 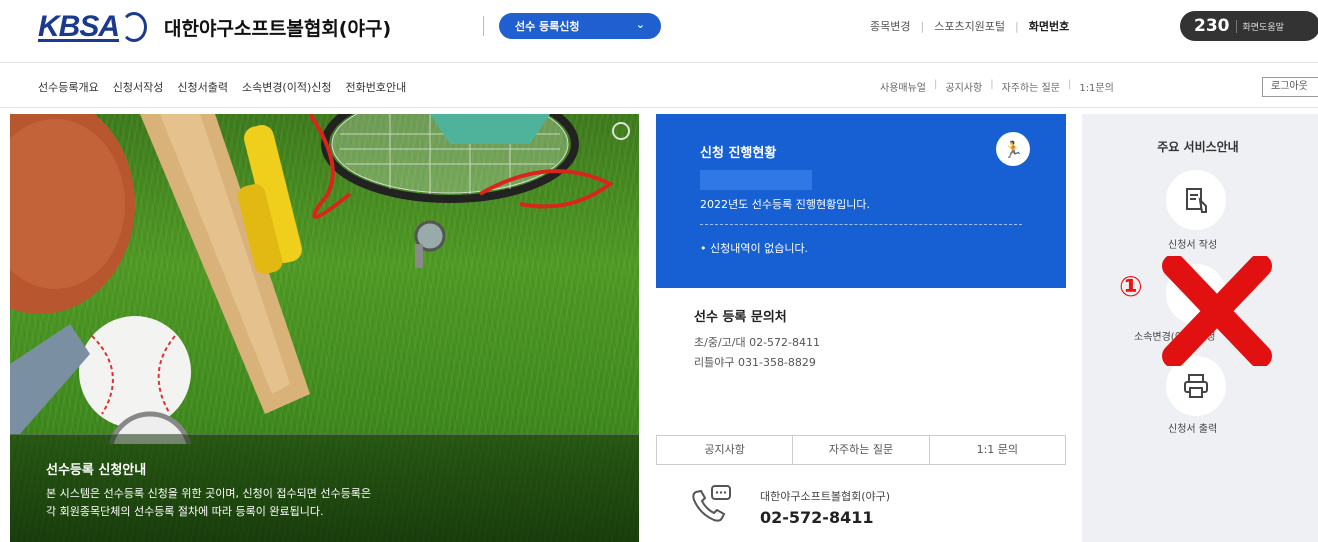 I want to click on main-menu: 선수등록개요 신청서작성 신청서출력 소속변경(이적)신청 전화번호안내, so click(x=229, y=87).